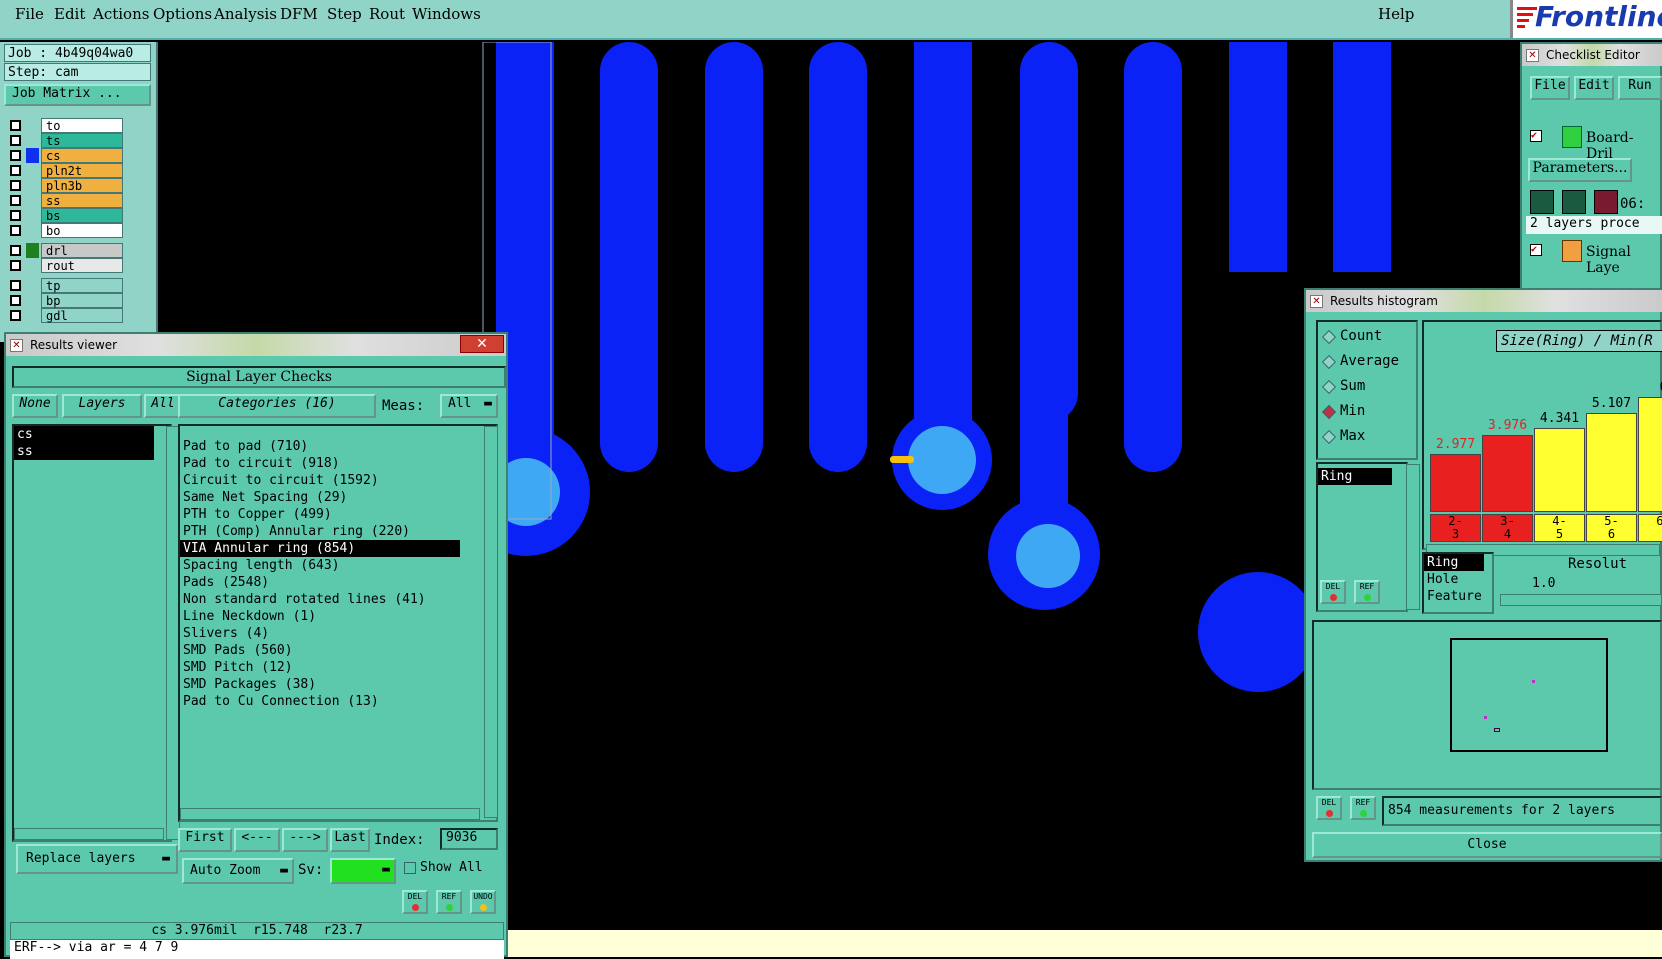 This screenshot has height=959, width=1662. What do you see at coordinates (338, 531) in the screenshot?
I see `category-item: PTH (Comp) Annular ring (220)` at bounding box center [338, 531].